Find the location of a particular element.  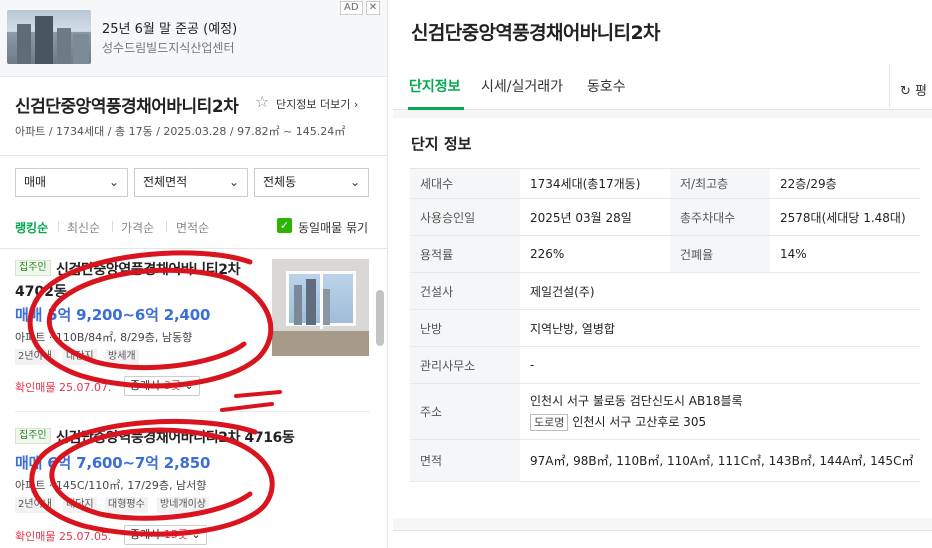

feature-chip: 방네개이상 is located at coordinates (183, 505).